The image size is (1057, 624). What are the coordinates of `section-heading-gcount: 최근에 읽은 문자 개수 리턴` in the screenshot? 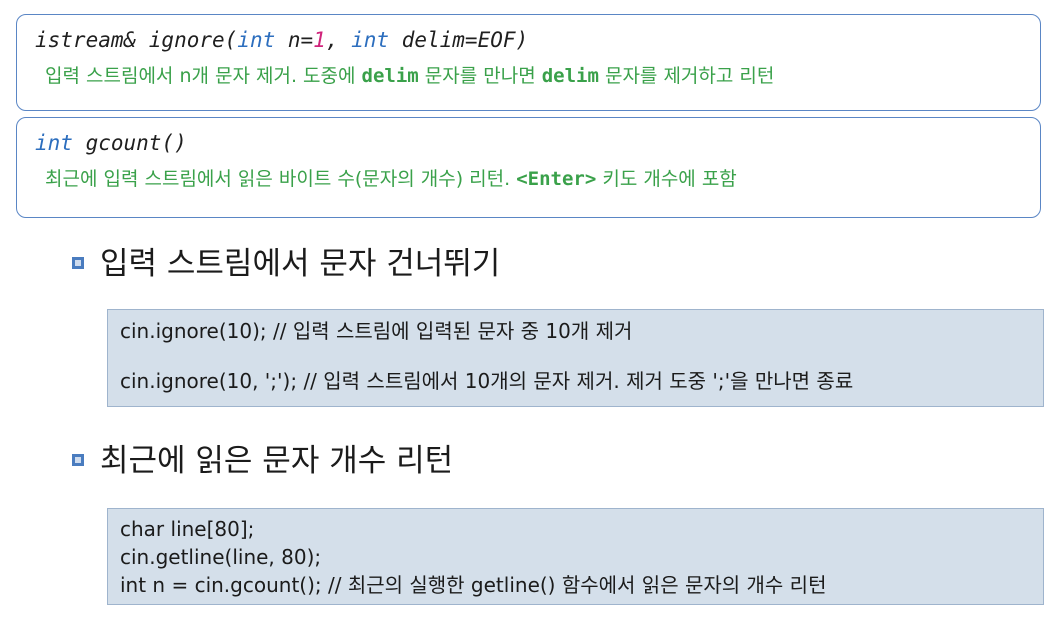 It's located at (262, 461).